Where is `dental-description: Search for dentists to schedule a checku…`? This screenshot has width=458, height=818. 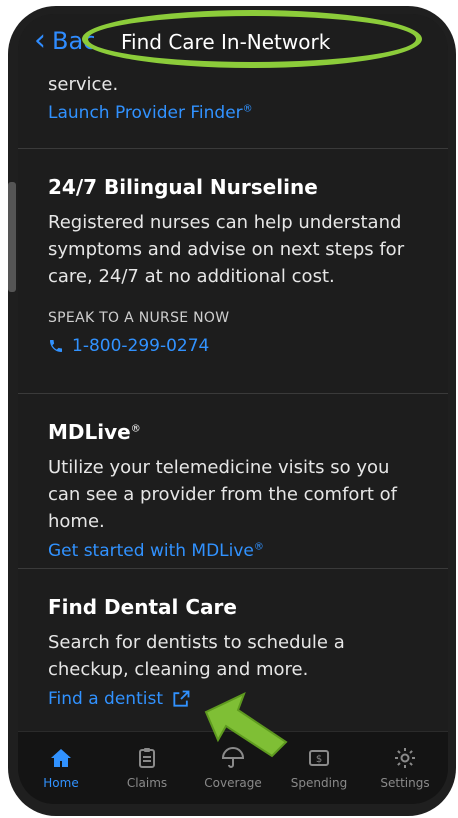
dental-description: Search for dentists to schedule a checku… is located at coordinates (196, 656).